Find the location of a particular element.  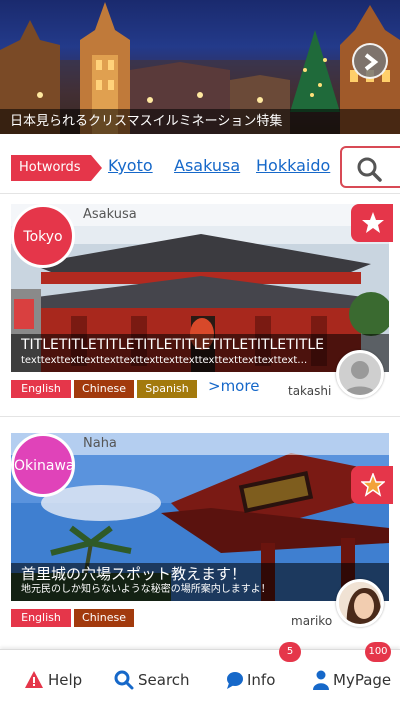

info-badge: 5 is located at coordinates (290, 652).